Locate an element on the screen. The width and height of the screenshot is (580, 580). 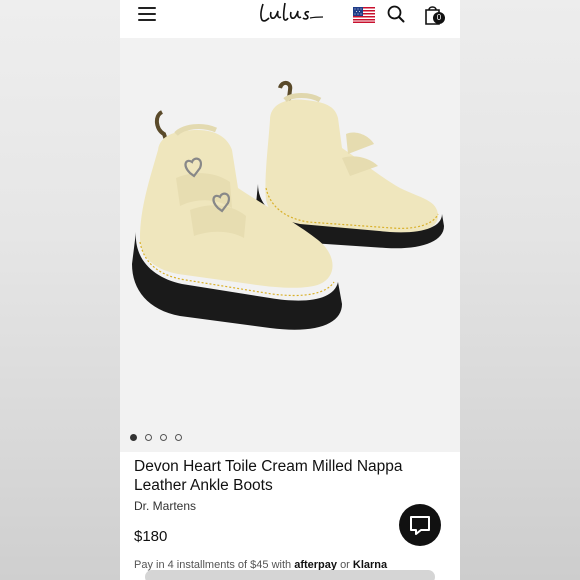
lulus-logo-svg is located at coordinates (292, 12).